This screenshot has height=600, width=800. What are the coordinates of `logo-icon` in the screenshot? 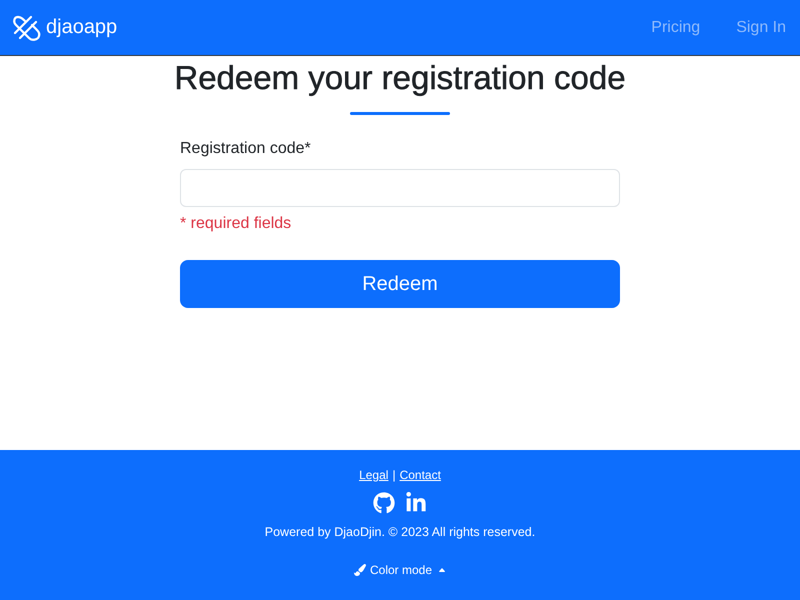 It's located at (27, 28).